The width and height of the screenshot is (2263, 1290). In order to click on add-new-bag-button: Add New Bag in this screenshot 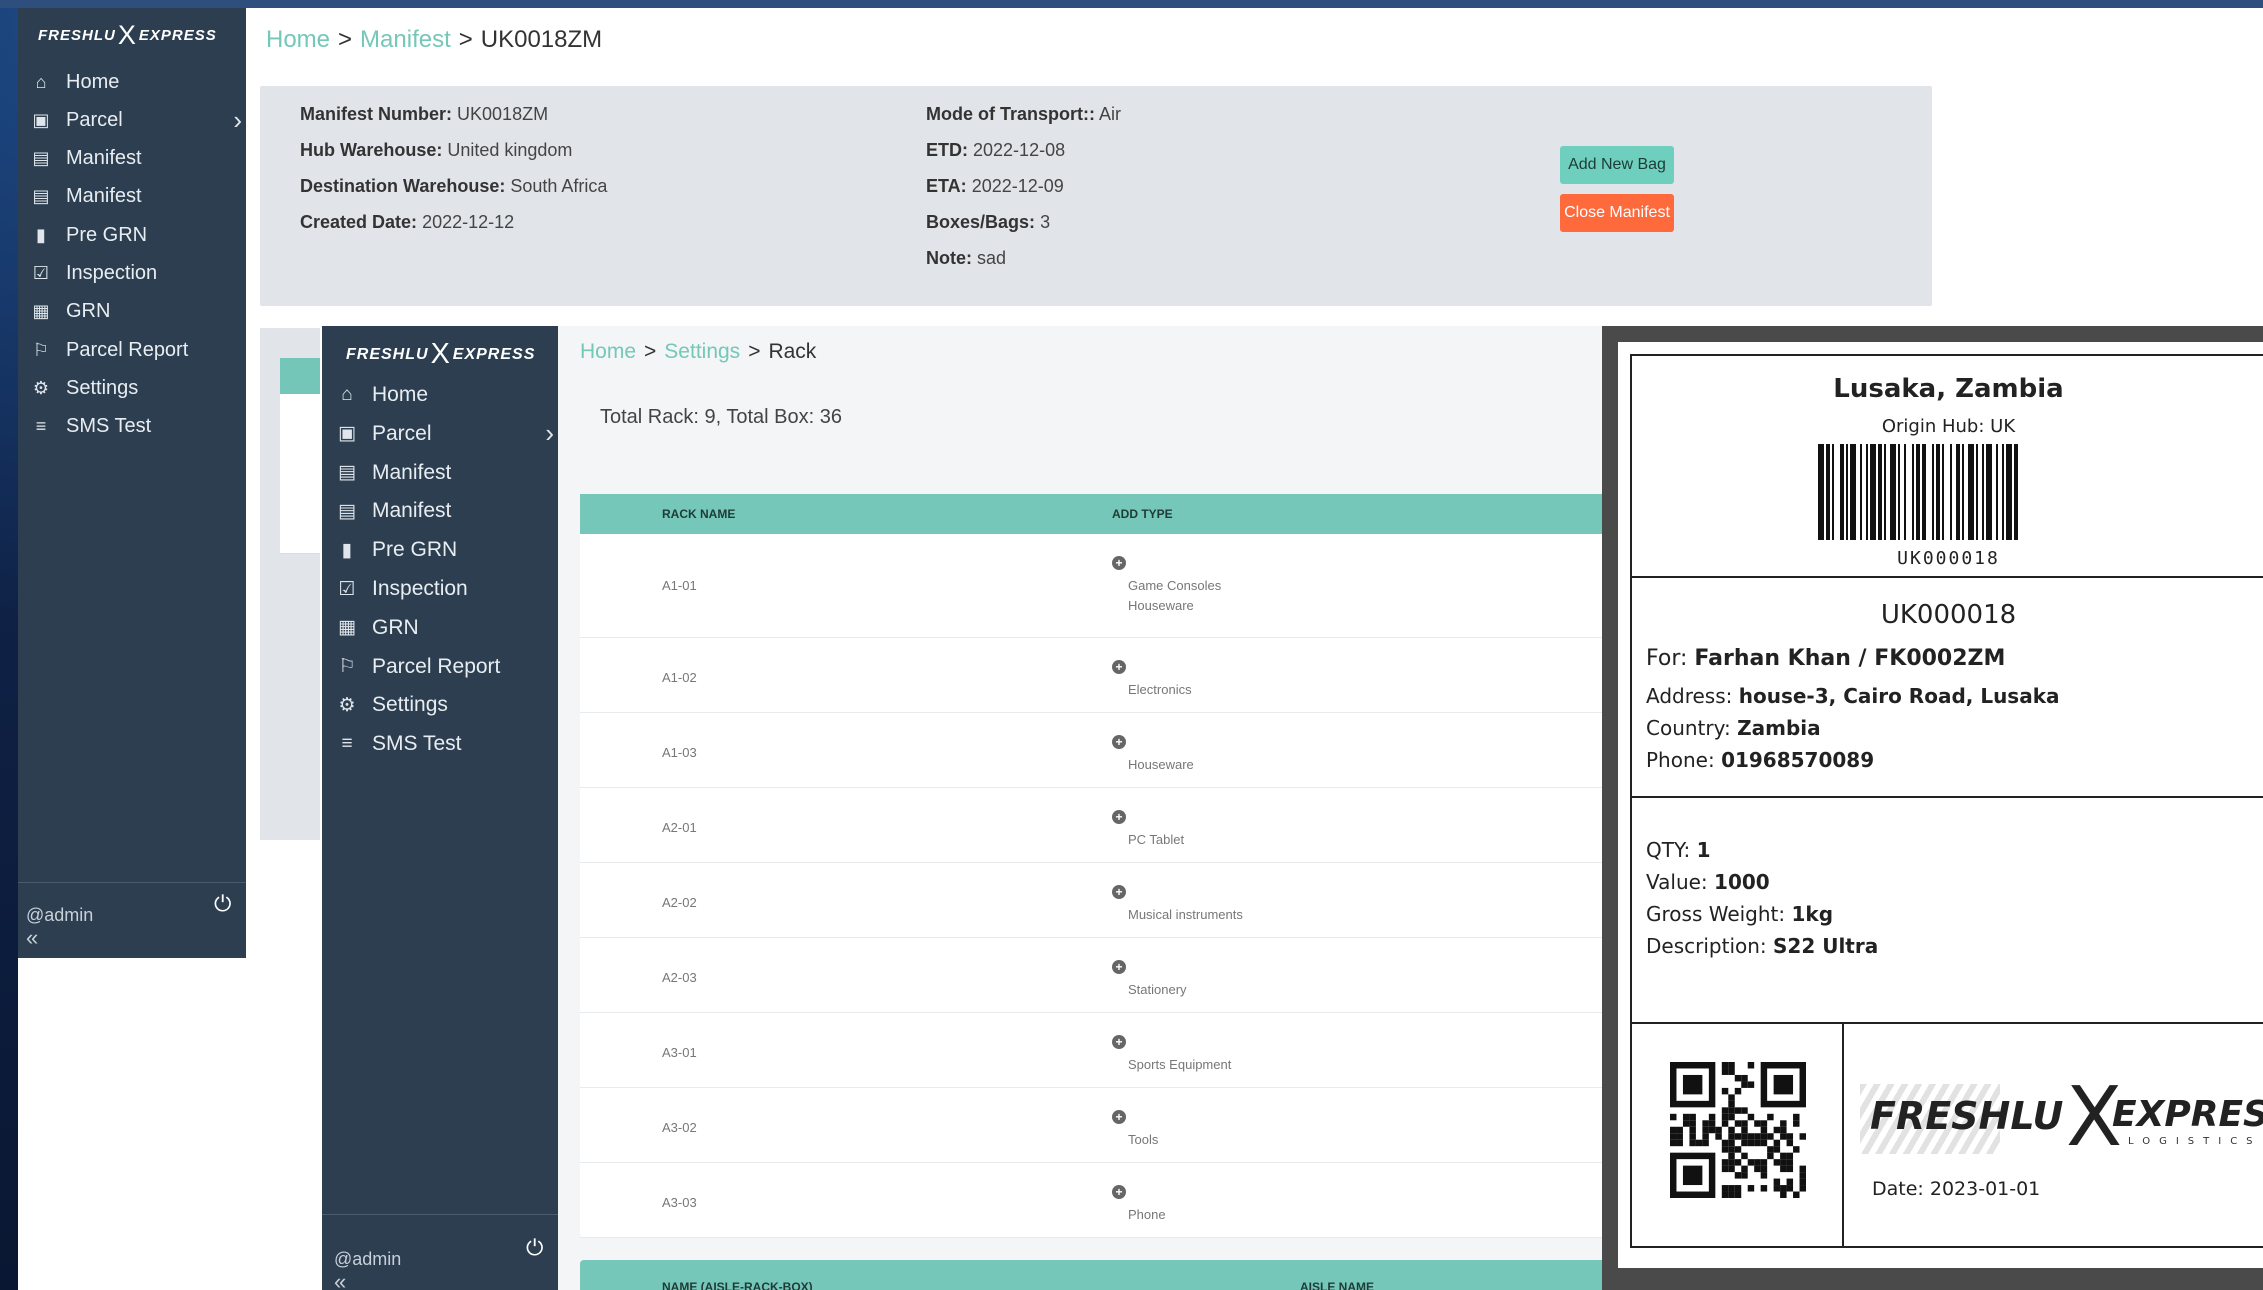, I will do `click(1617, 165)`.